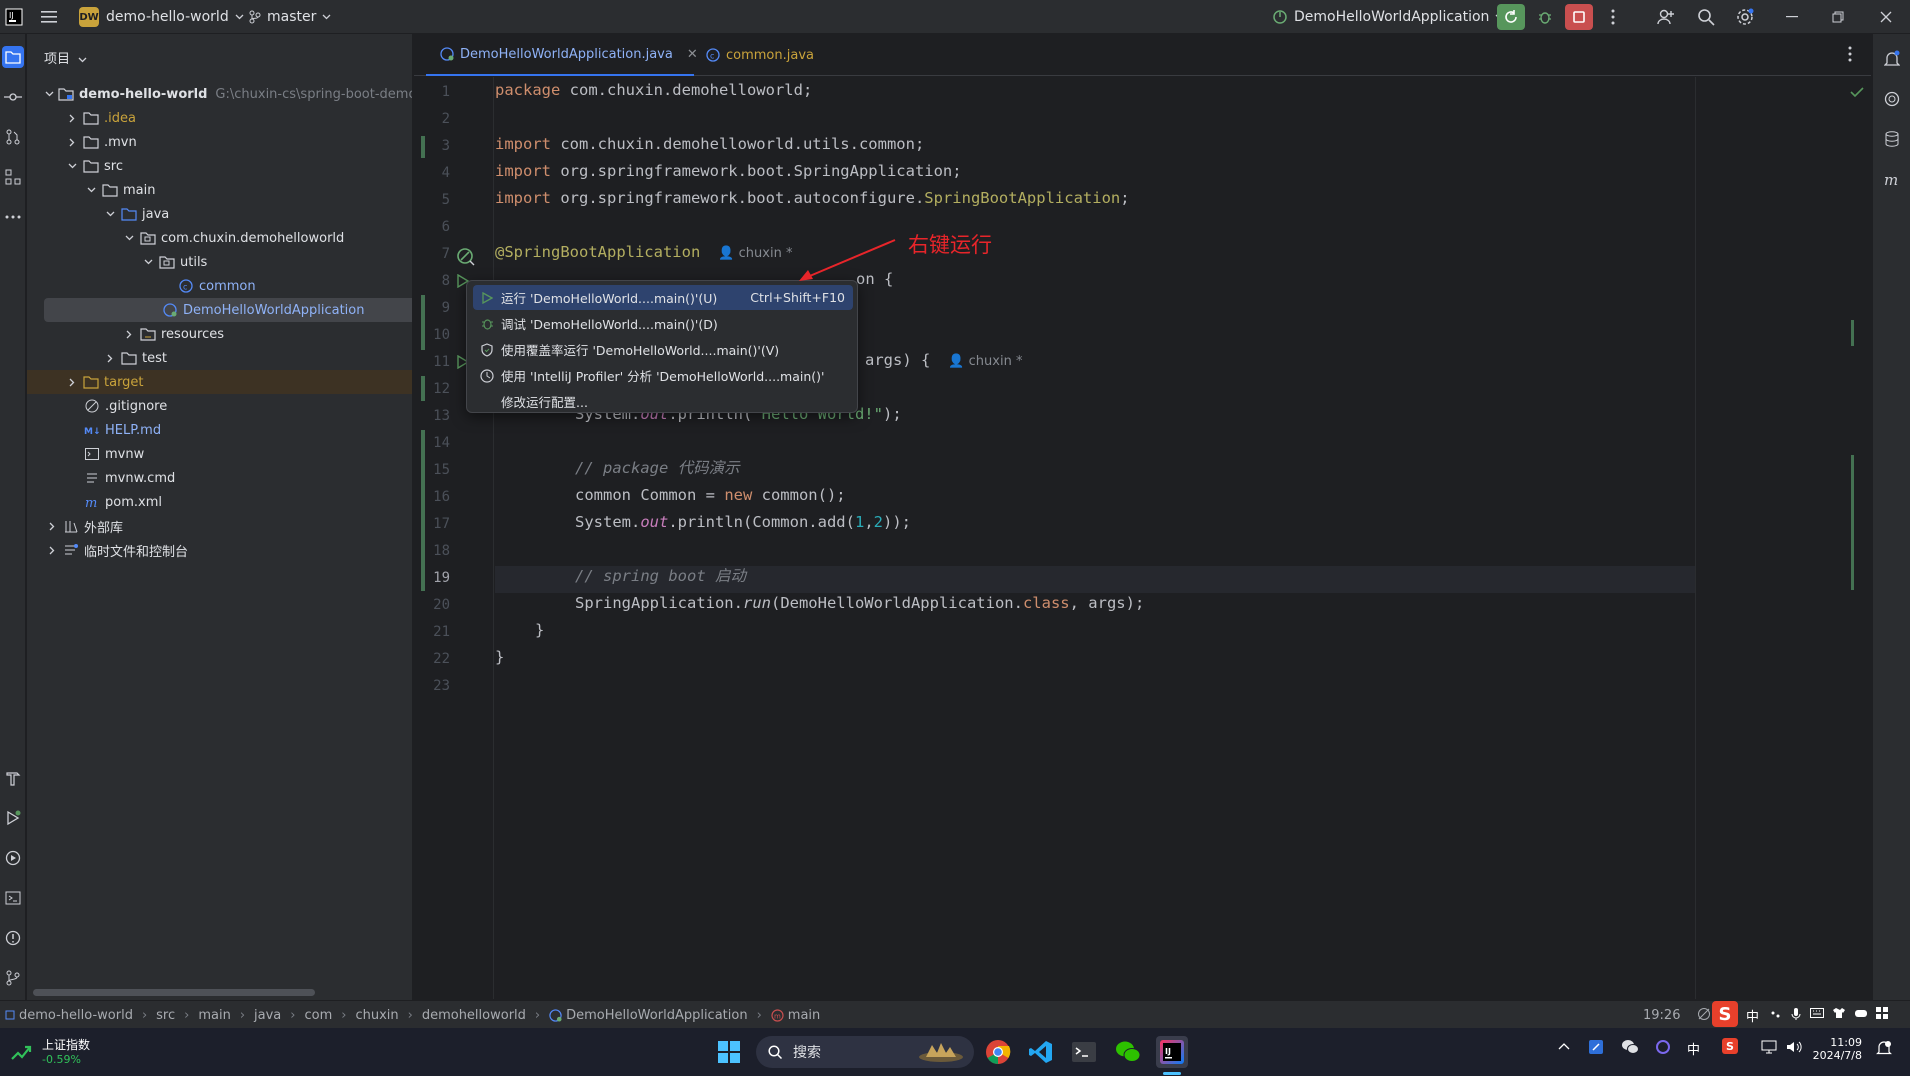 The image size is (1910, 1076). What do you see at coordinates (13, 217) in the screenshot?
I see `more-tools-icon` at bounding box center [13, 217].